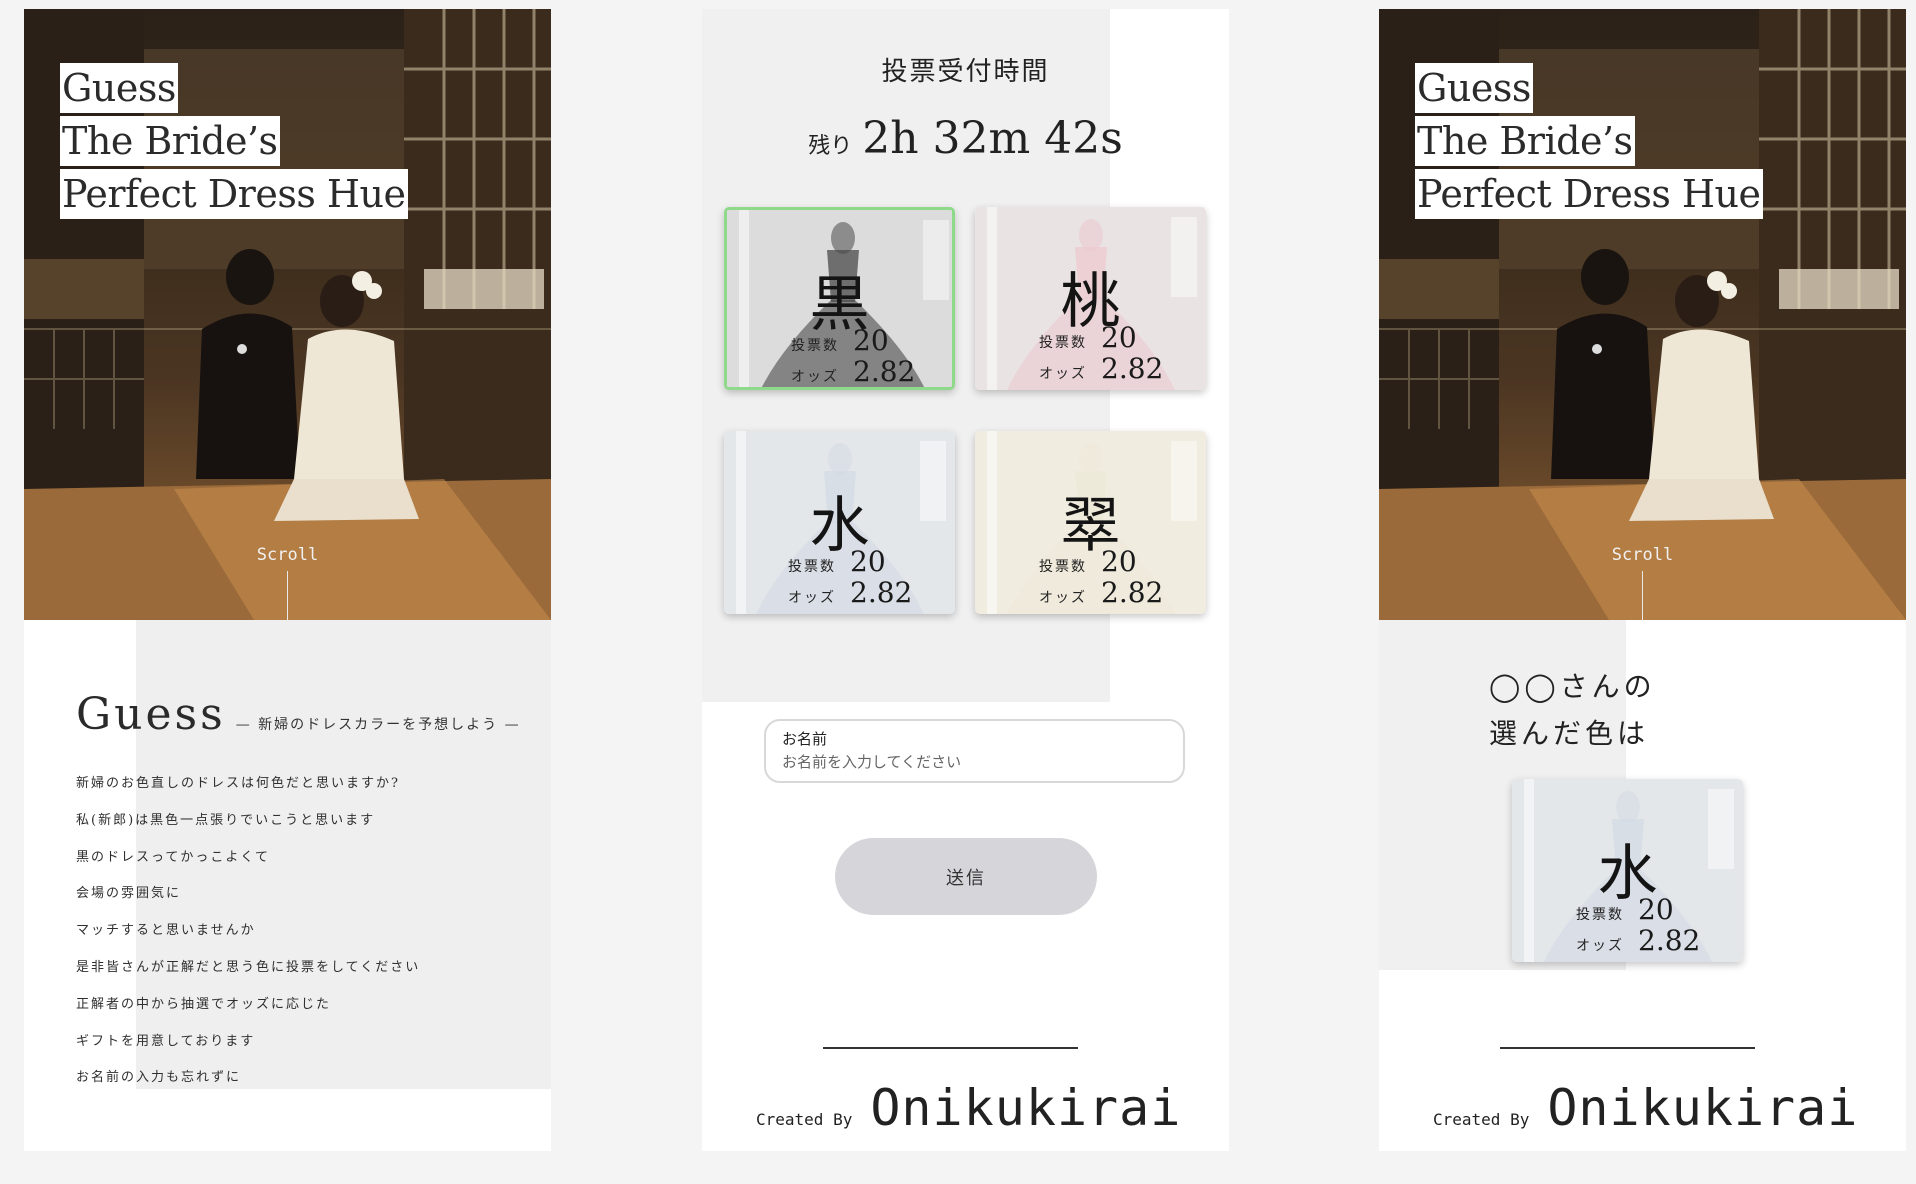 This screenshot has width=1916, height=1184. Describe the element at coordinates (1627, 870) in the screenshot. I see `result-color-card: 水投票数 20 オッズ 2.82` at that location.